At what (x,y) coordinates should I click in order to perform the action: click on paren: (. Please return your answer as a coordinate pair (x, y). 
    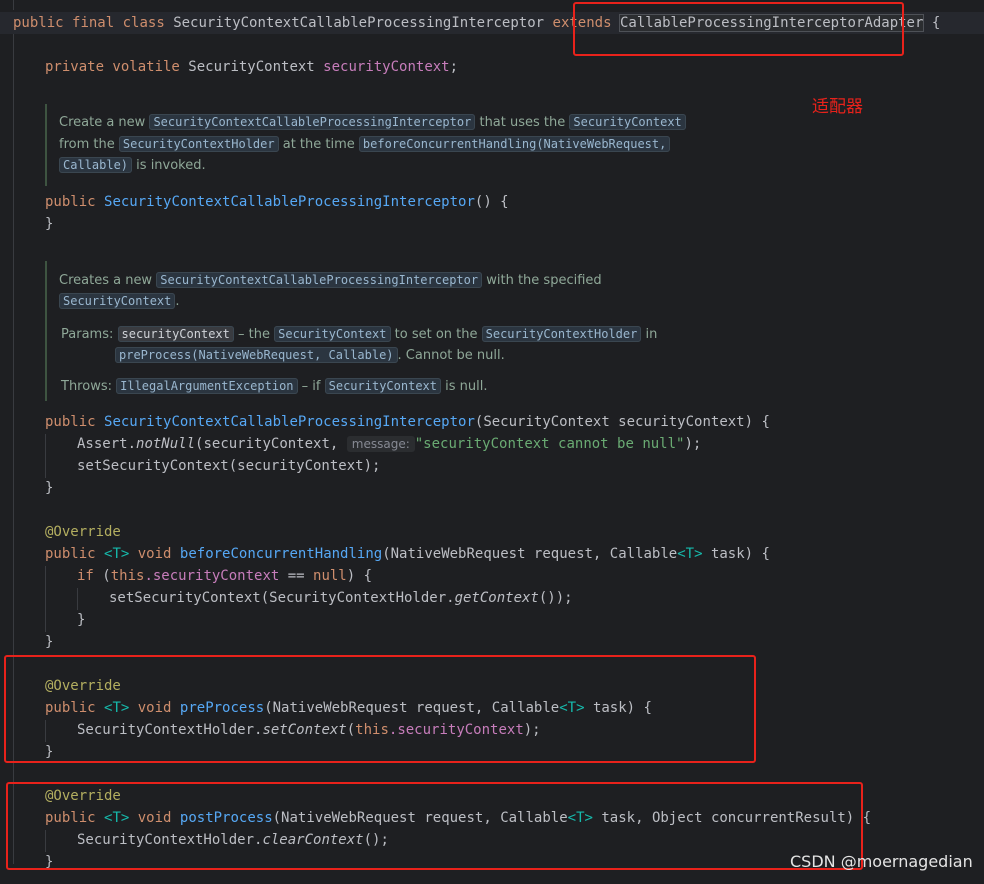
    Looking at the image, I should click on (102, 576).